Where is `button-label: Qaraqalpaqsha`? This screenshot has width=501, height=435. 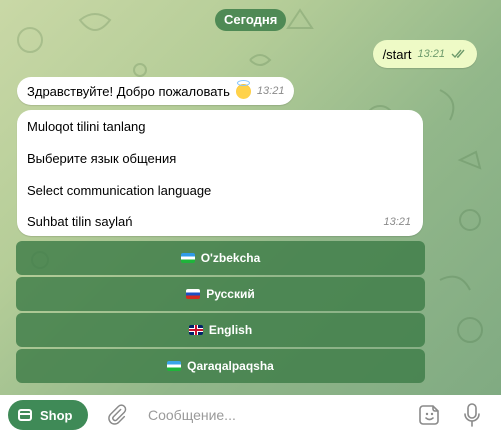 button-label: Qaraqalpaqsha is located at coordinates (230, 366).